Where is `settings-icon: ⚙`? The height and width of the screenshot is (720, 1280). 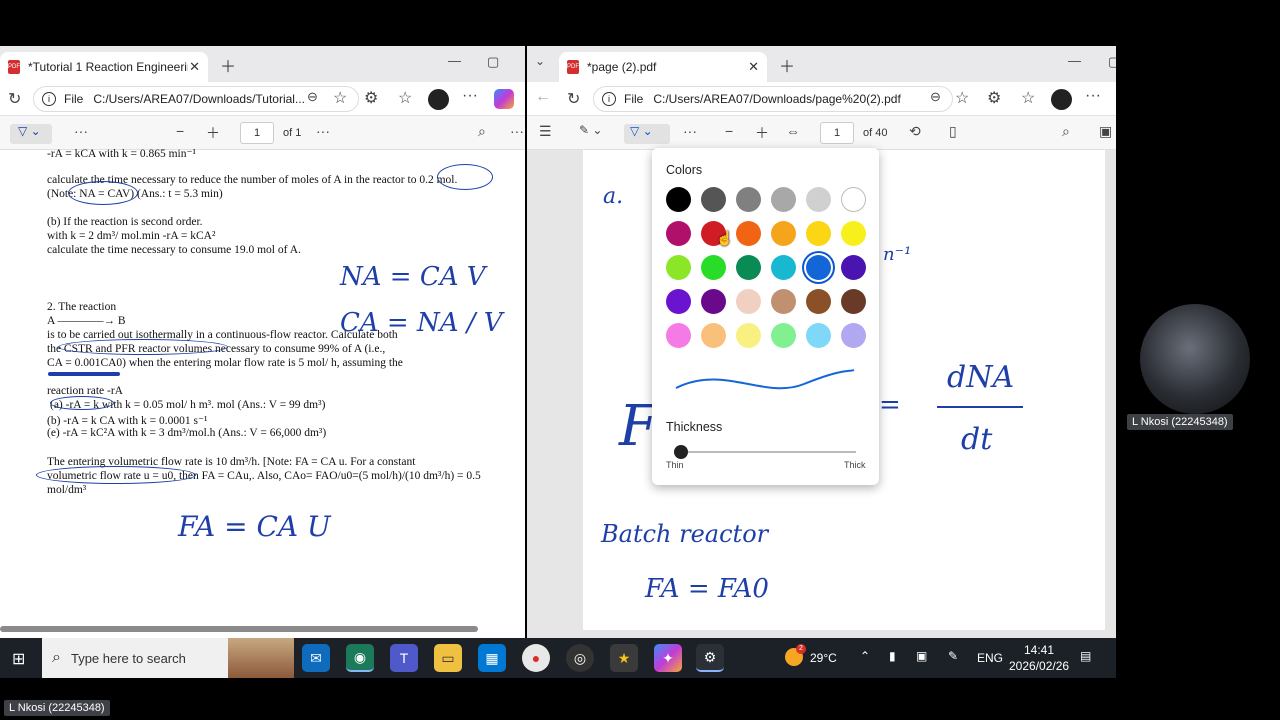 settings-icon: ⚙ is located at coordinates (710, 658).